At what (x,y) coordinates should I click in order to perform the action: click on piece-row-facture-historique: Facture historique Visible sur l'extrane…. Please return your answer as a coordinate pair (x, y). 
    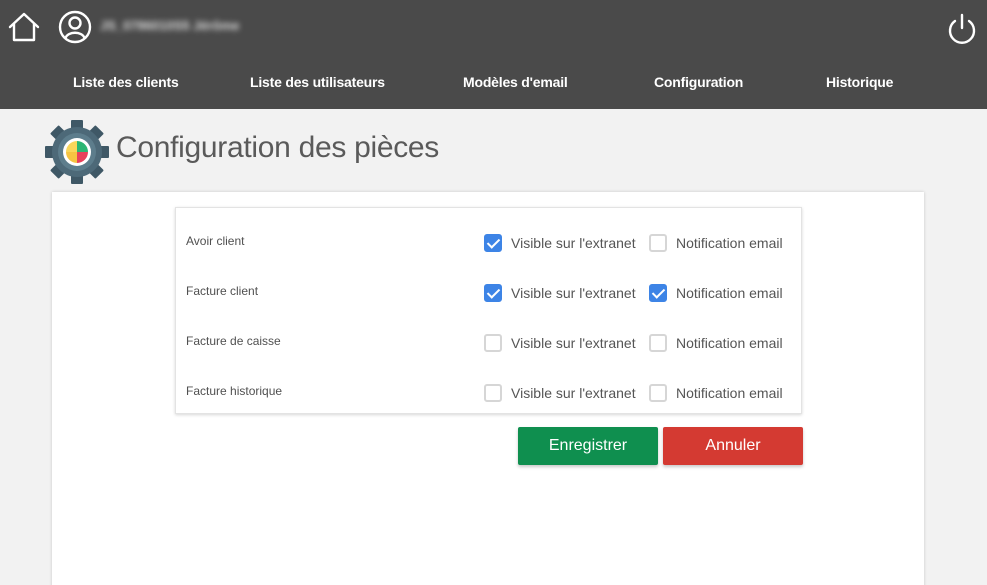
    Looking at the image, I should click on (489, 389).